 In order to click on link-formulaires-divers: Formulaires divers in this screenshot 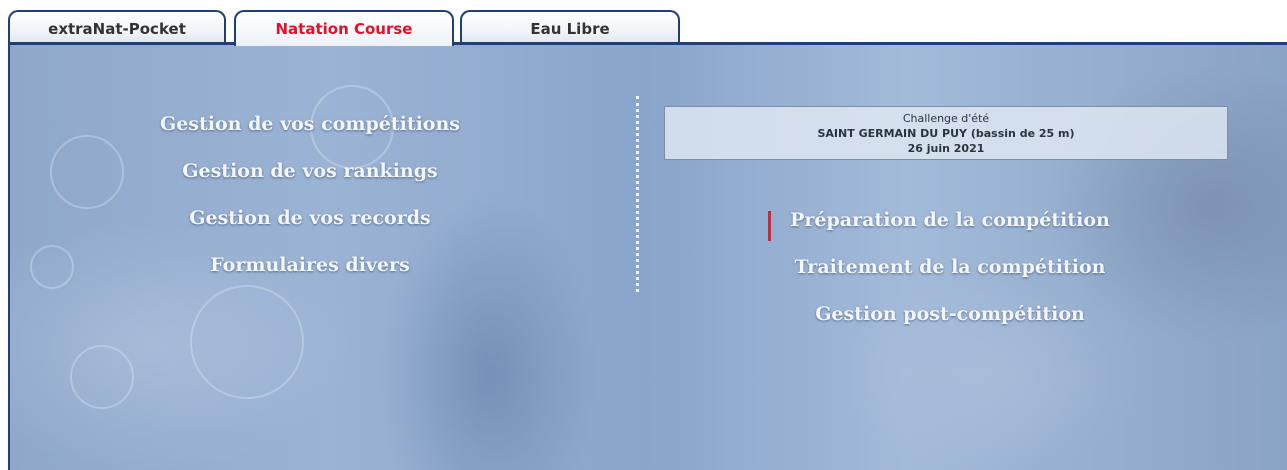, I will do `click(310, 276)`.